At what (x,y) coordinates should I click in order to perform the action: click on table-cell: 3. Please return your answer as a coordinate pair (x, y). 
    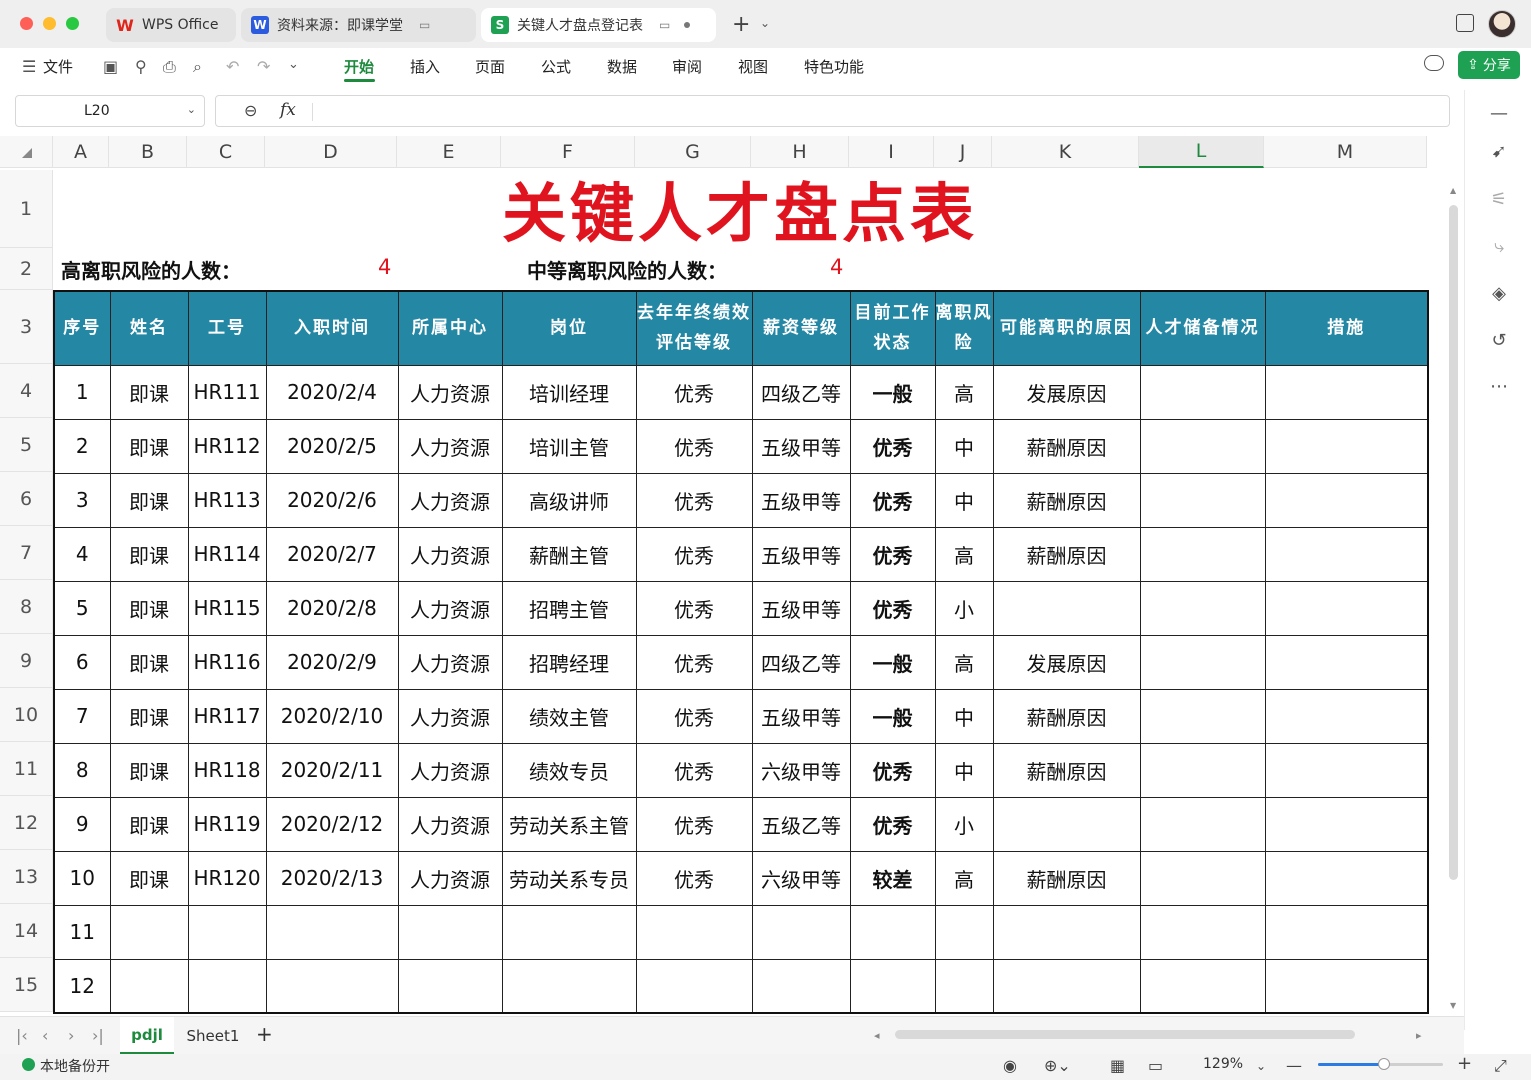
    Looking at the image, I should click on (82, 500).